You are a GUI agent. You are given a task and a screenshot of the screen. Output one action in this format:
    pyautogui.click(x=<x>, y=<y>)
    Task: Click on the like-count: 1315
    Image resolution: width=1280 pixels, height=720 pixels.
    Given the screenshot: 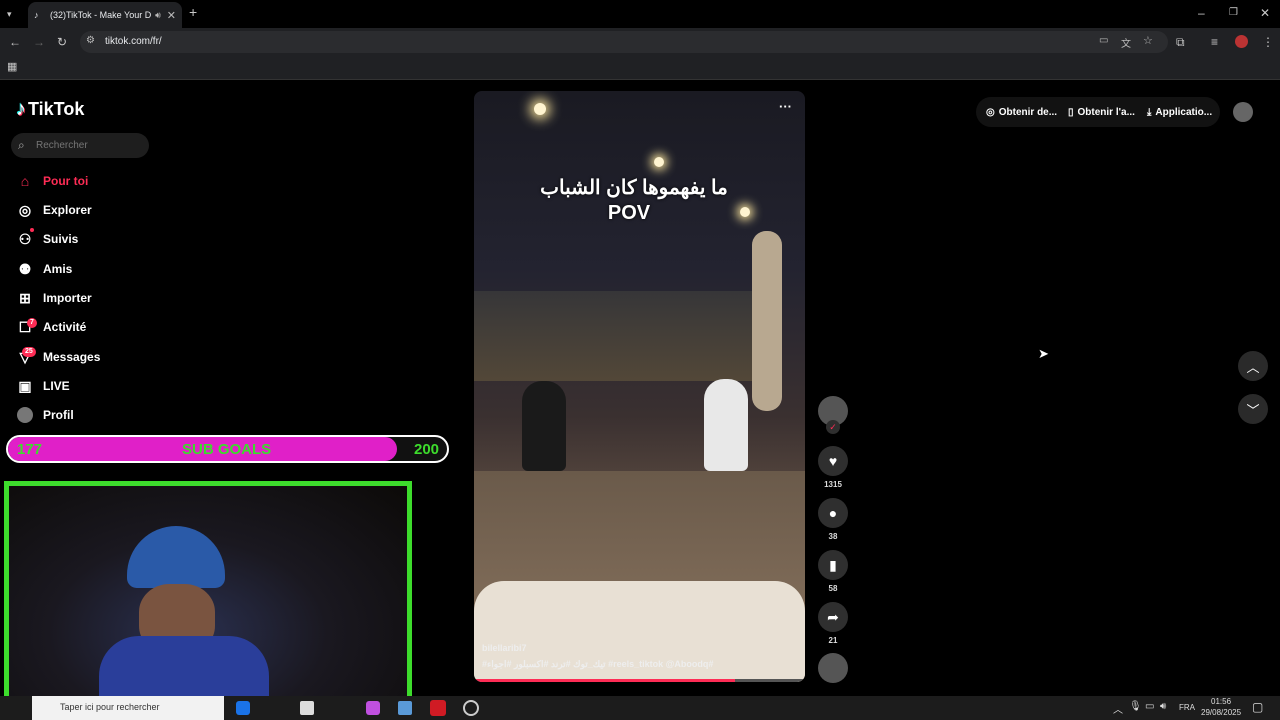 What is the action you would take?
    pyautogui.click(x=833, y=484)
    